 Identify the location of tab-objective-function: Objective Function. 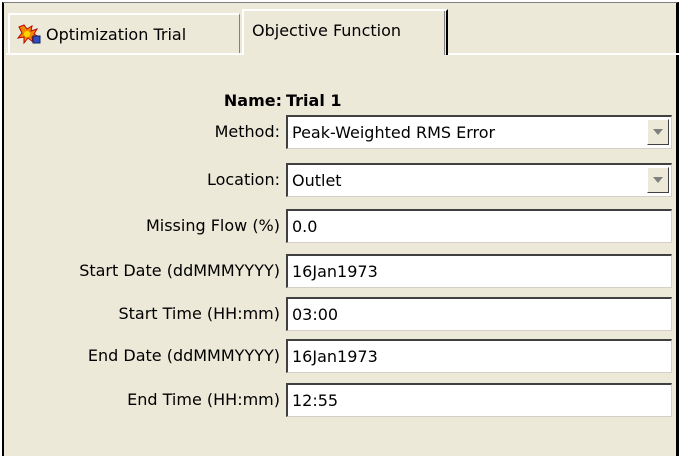
(345, 32).